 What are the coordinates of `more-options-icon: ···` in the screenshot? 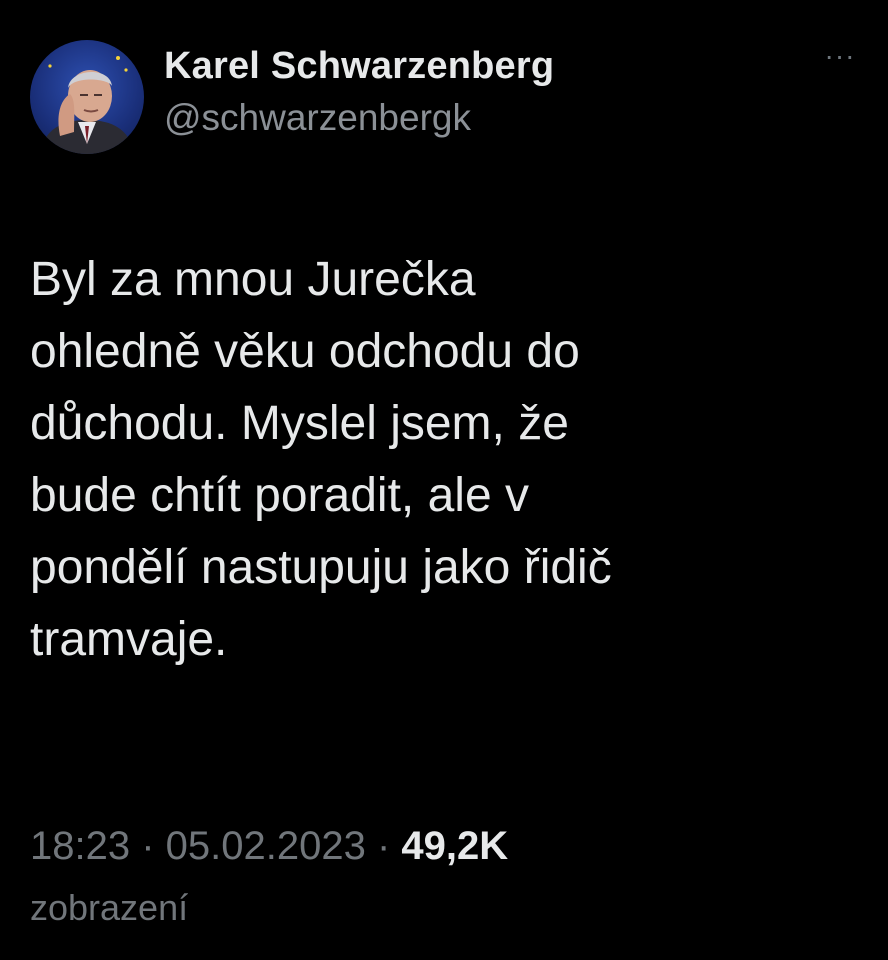 It's located at (840, 59).